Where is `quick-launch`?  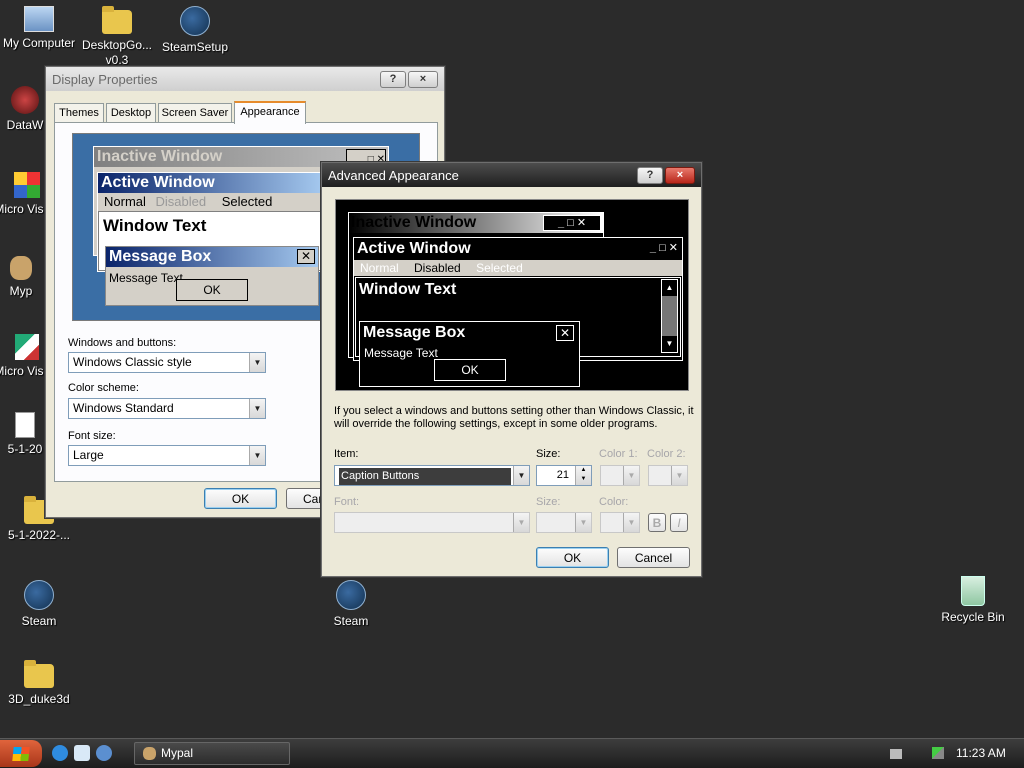 quick-launch is located at coordinates (88, 754).